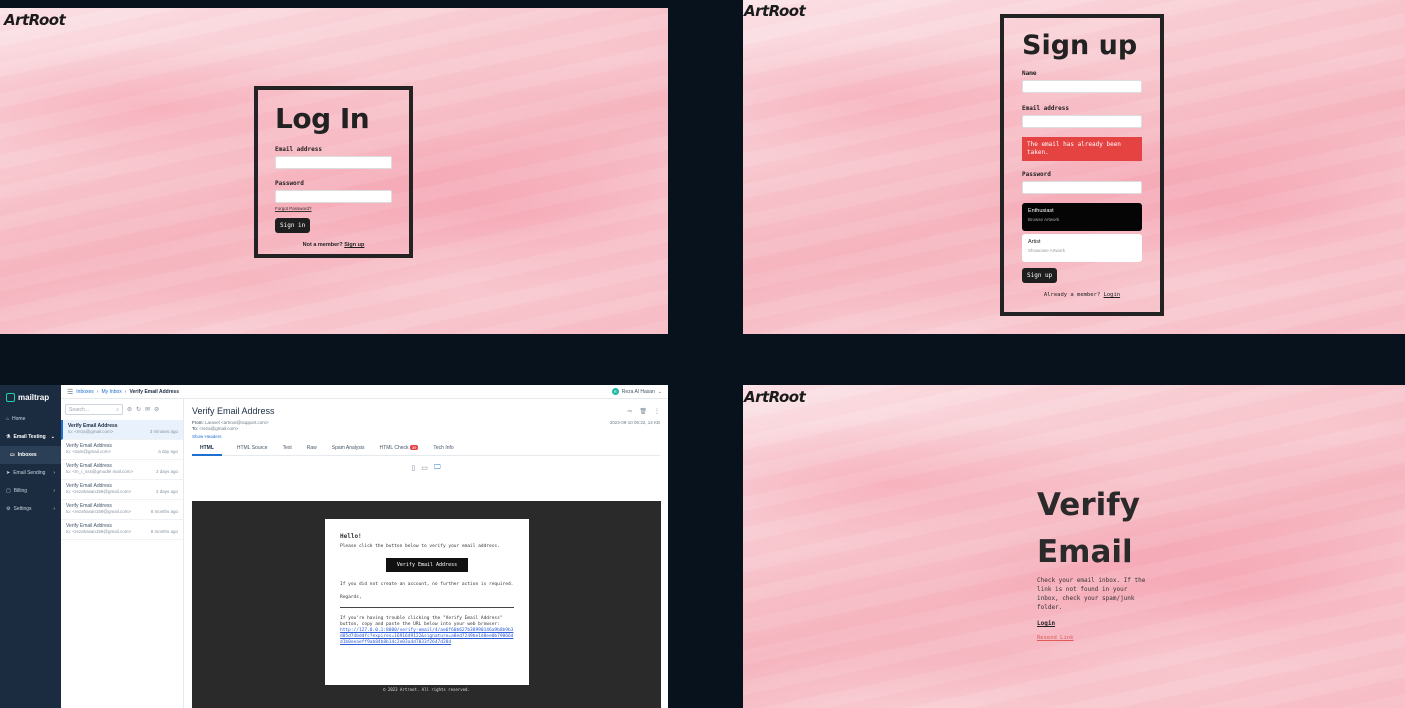 This screenshot has width=1405, height=708. What do you see at coordinates (164, 531) in the screenshot?
I see `message-time: 8 months ago` at bounding box center [164, 531].